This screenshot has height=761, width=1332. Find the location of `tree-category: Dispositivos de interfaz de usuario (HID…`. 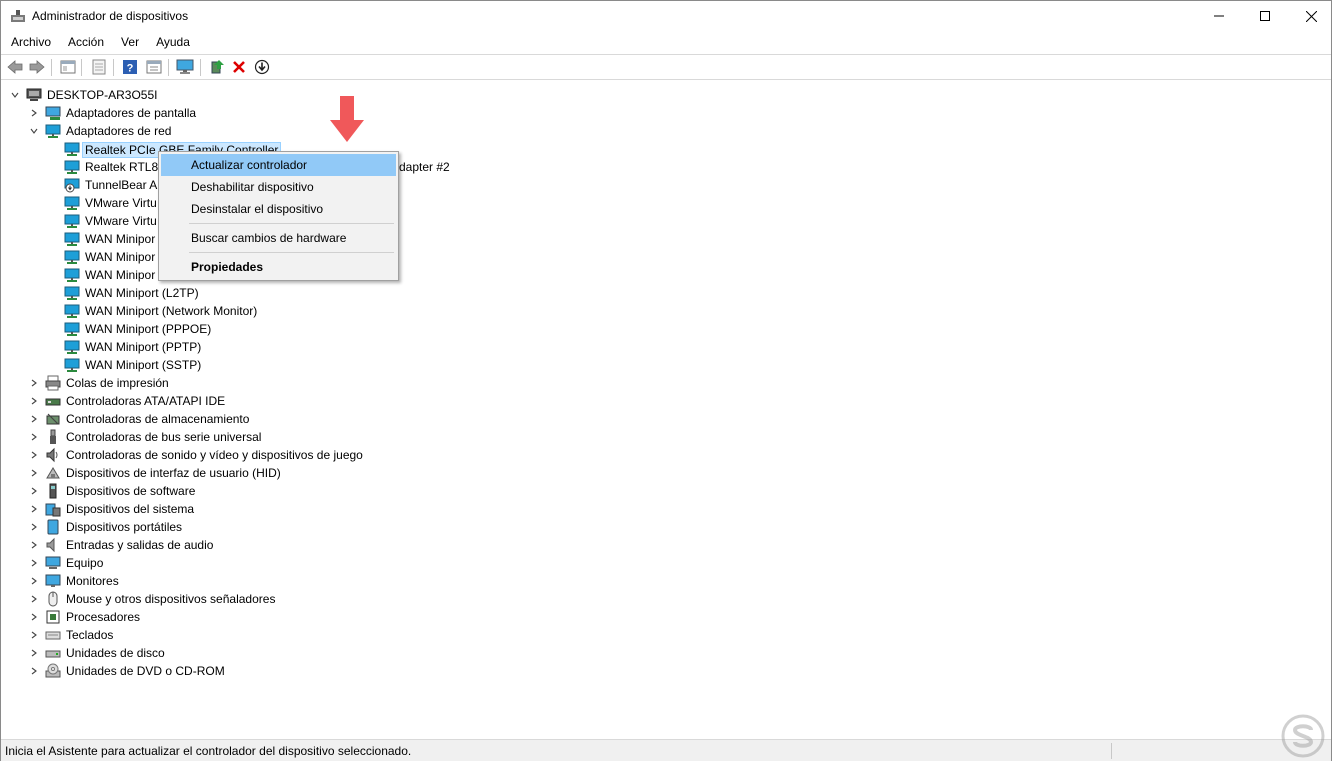

tree-category: Dispositivos de interfaz de usuario (HID… is located at coordinates (666, 473).